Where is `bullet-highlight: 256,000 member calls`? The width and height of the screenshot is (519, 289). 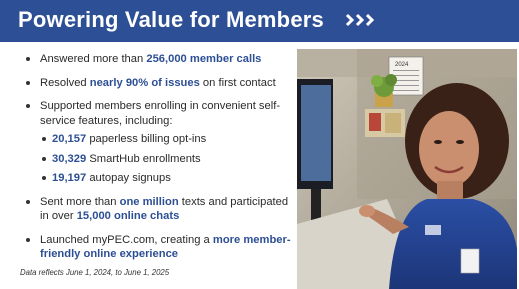
bullet-highlight: 256,000 member calls is located at coordinates (204, 59).